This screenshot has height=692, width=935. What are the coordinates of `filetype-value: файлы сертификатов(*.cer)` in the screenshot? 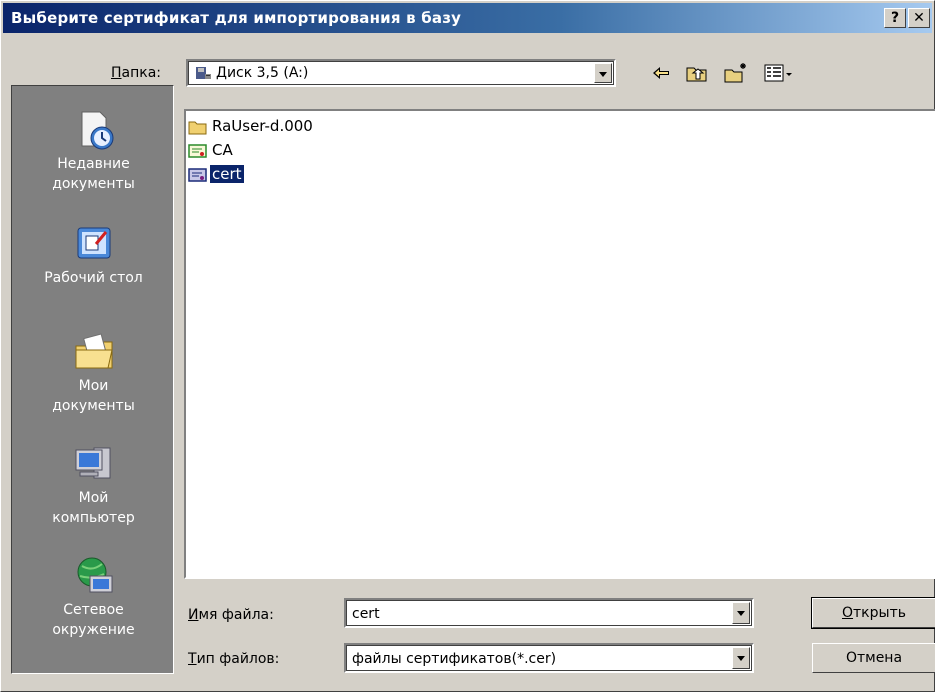 It's located at (454, 659).